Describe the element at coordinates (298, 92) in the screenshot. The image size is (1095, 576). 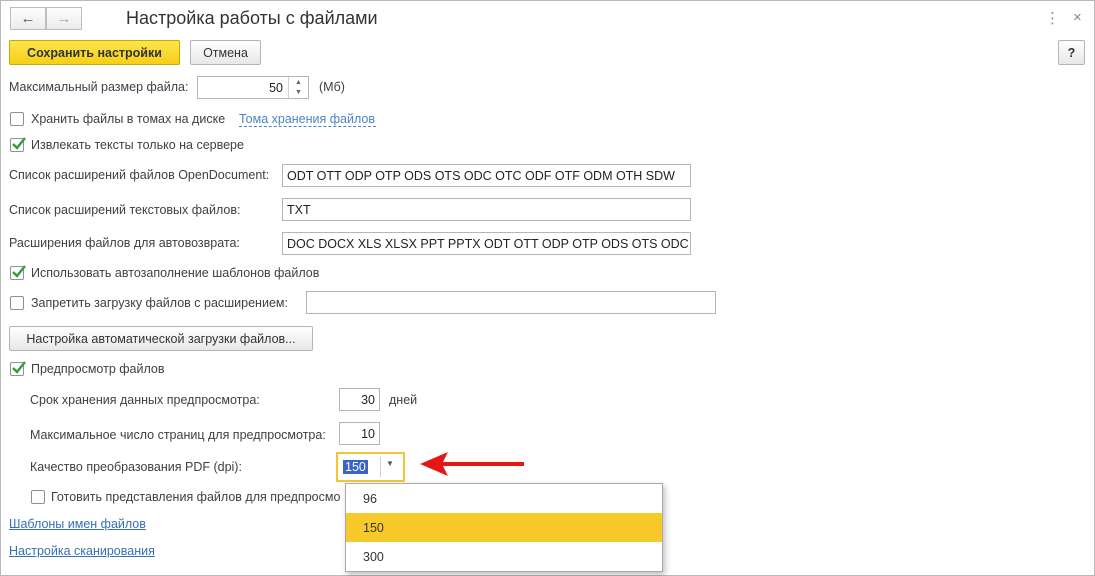
I see `spin-down-icon: ▼` at that location.